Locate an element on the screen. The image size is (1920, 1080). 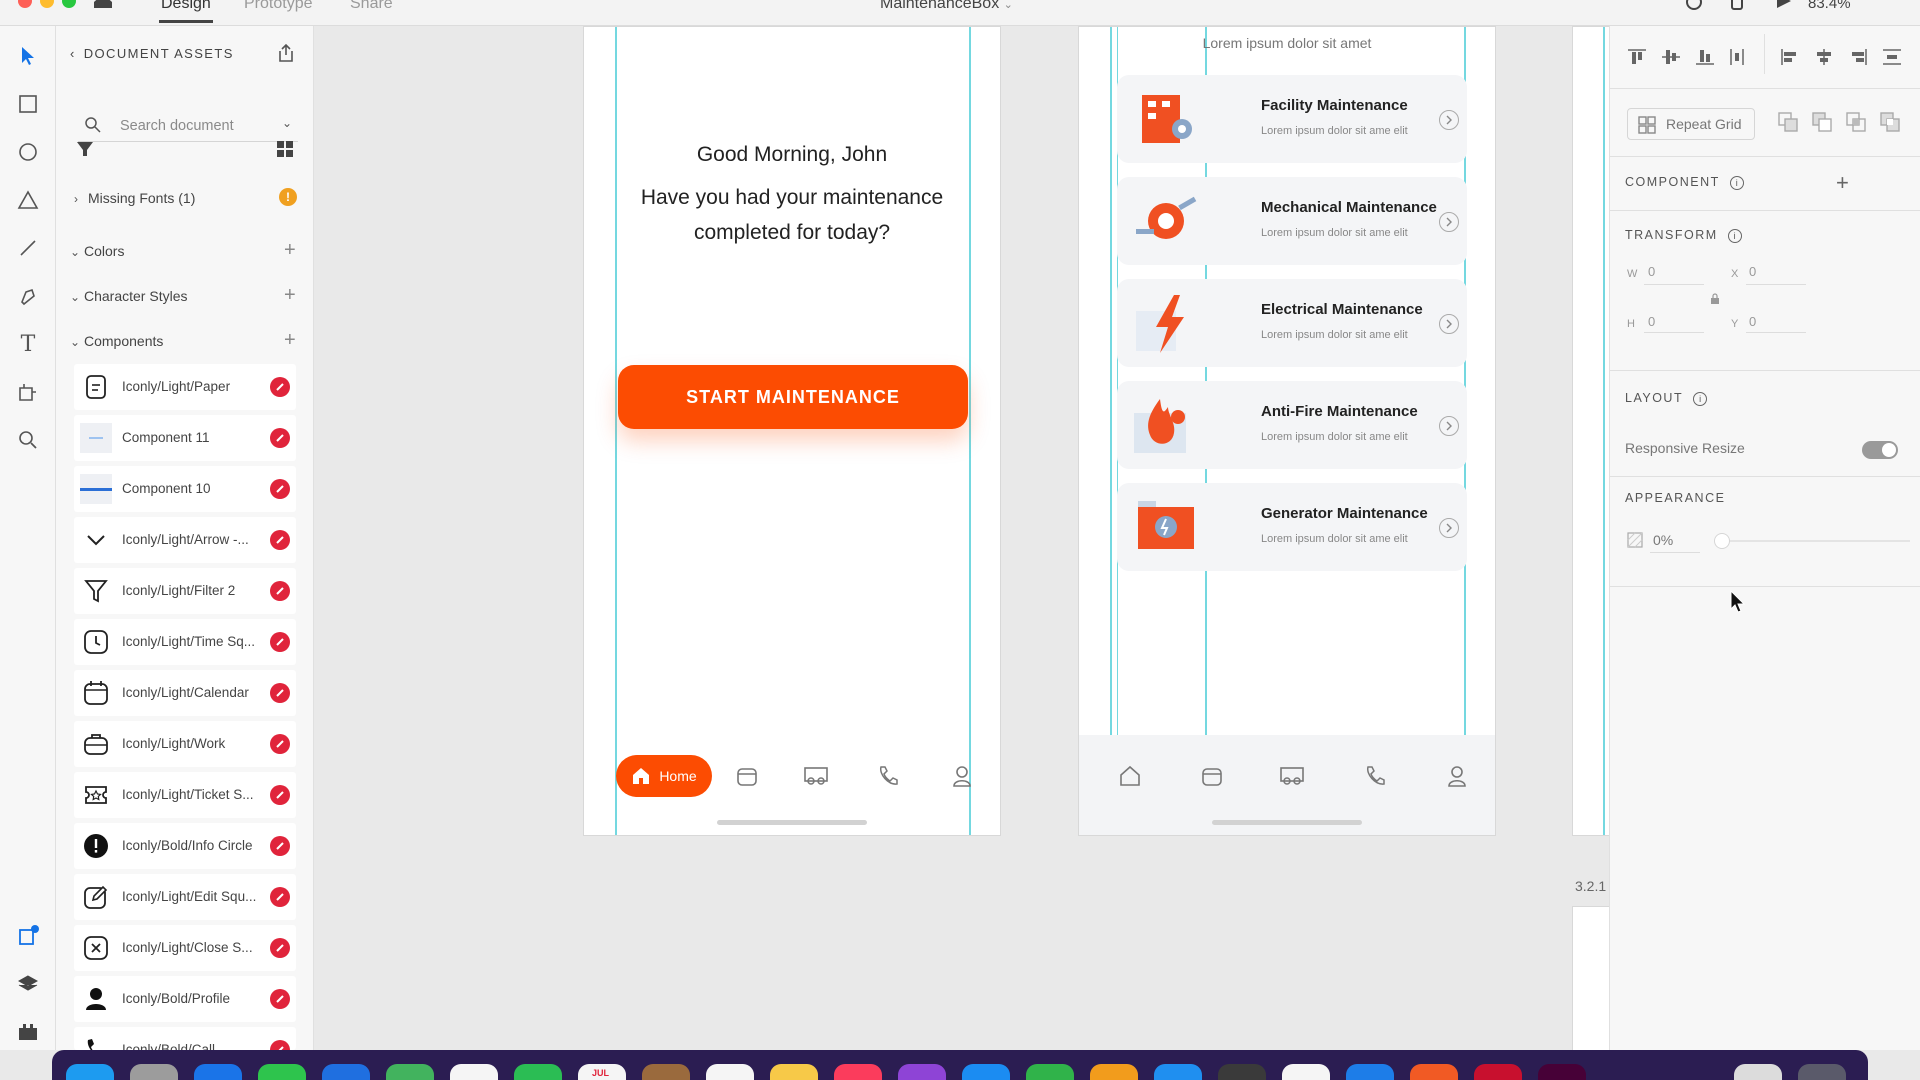
component-item: Iconly/Light/Paper is located at coordinates (185, 387).